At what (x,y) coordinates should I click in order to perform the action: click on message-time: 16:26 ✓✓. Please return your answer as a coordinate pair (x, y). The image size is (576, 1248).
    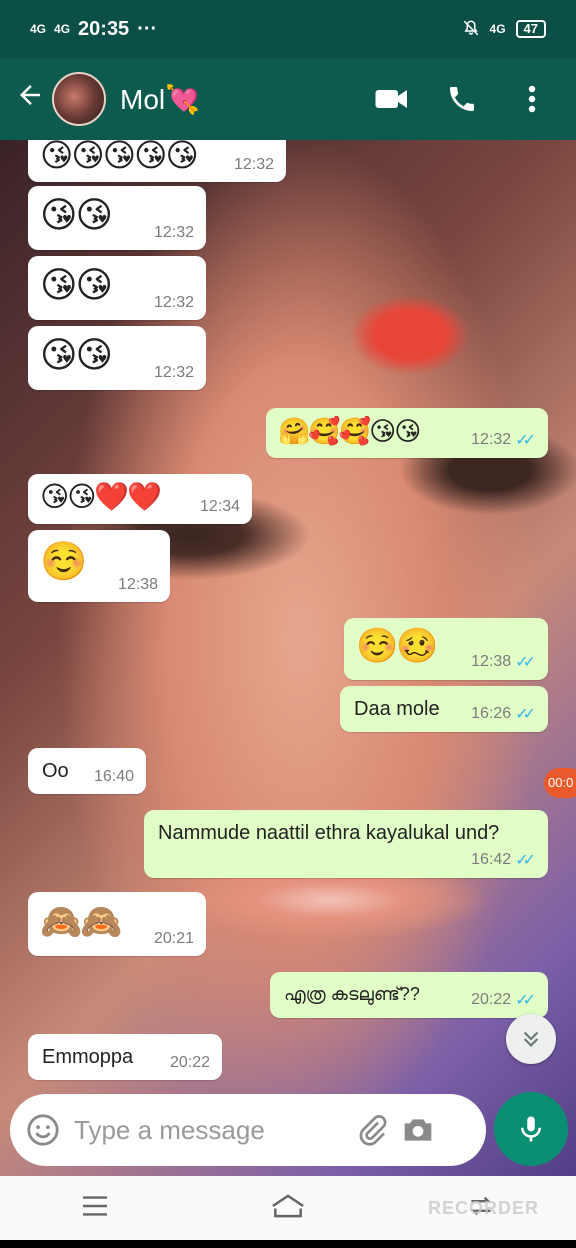
    Looking at the image, I should click on (503, 714).